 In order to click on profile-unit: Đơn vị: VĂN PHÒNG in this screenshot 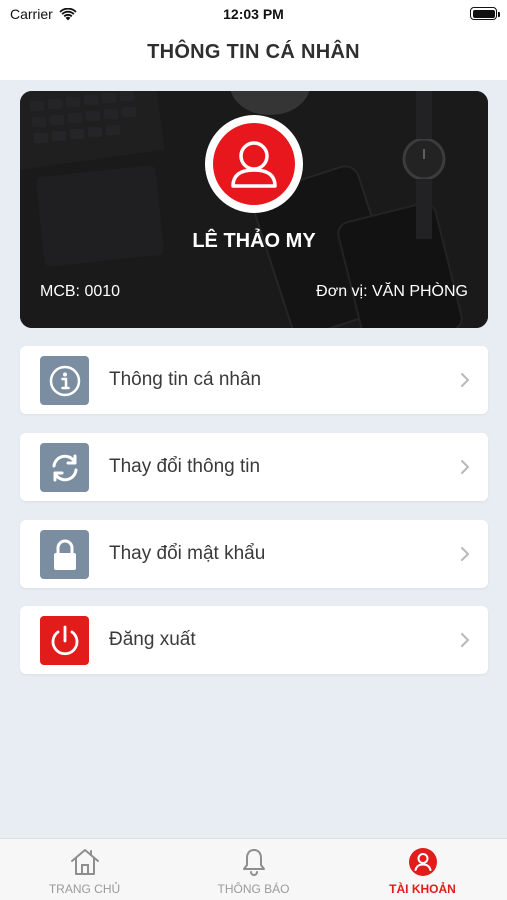, I will do `click(392, 291)`.